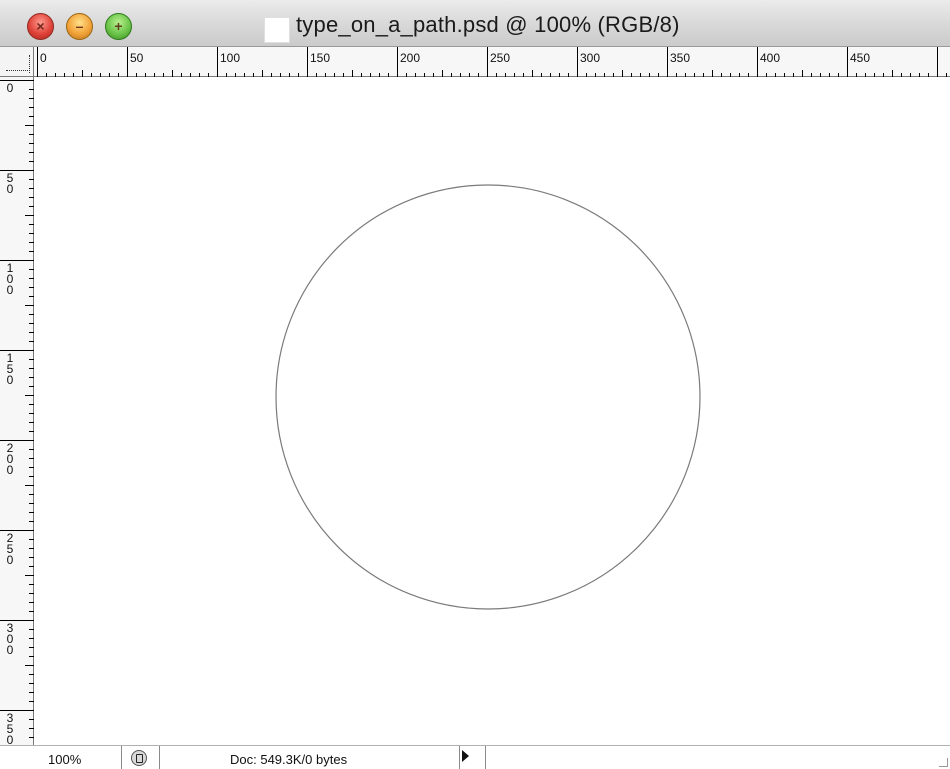 The width and height of the screenshot is (950, 769). What do you see at coordinates (65, 759) in the screenshot?
I see `zoom-level: 100%` at bounding box center [65, 759].